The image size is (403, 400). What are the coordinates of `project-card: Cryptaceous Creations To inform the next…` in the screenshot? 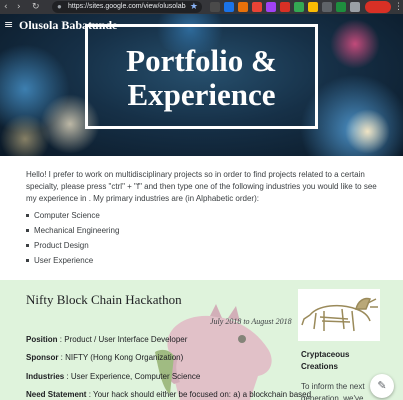 It's located at (339, 344).